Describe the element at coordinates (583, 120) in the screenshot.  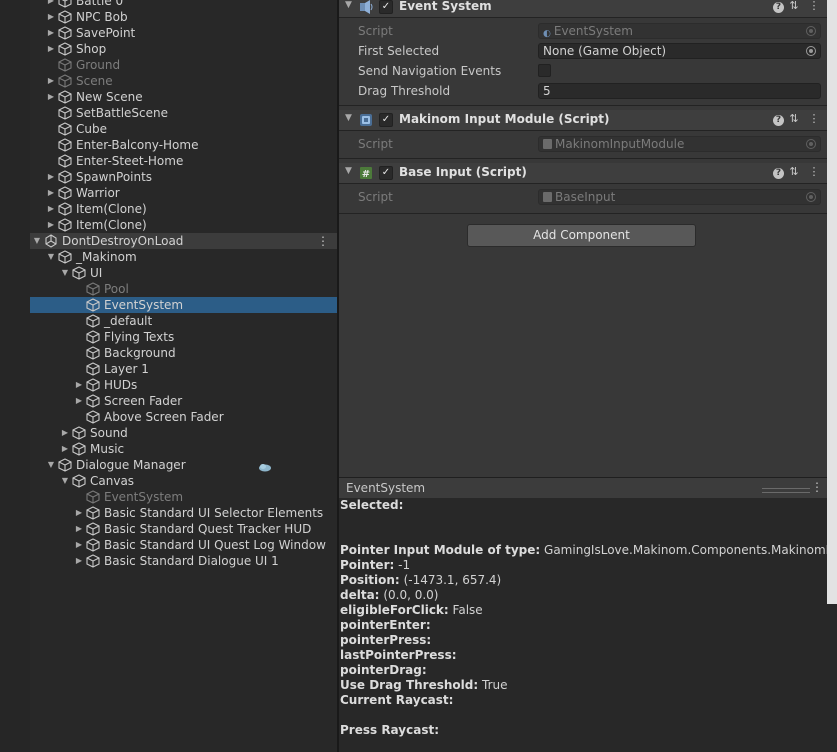
I see `component-header-makinom-input-module: ▼ ✓ Makinom Input Module (Script) ? ⇅ ⋮` at that location.